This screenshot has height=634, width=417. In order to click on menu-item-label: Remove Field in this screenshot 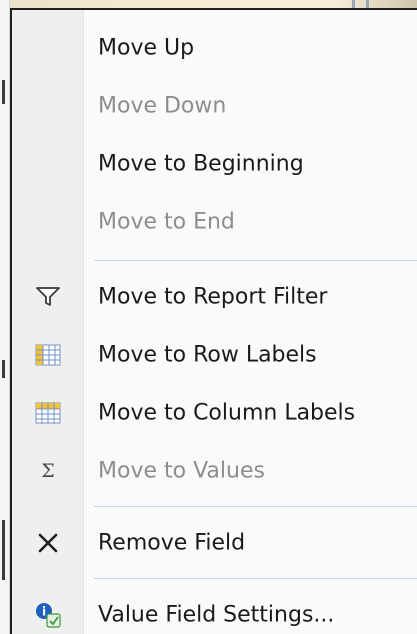, I will do `click(172, 543)`.